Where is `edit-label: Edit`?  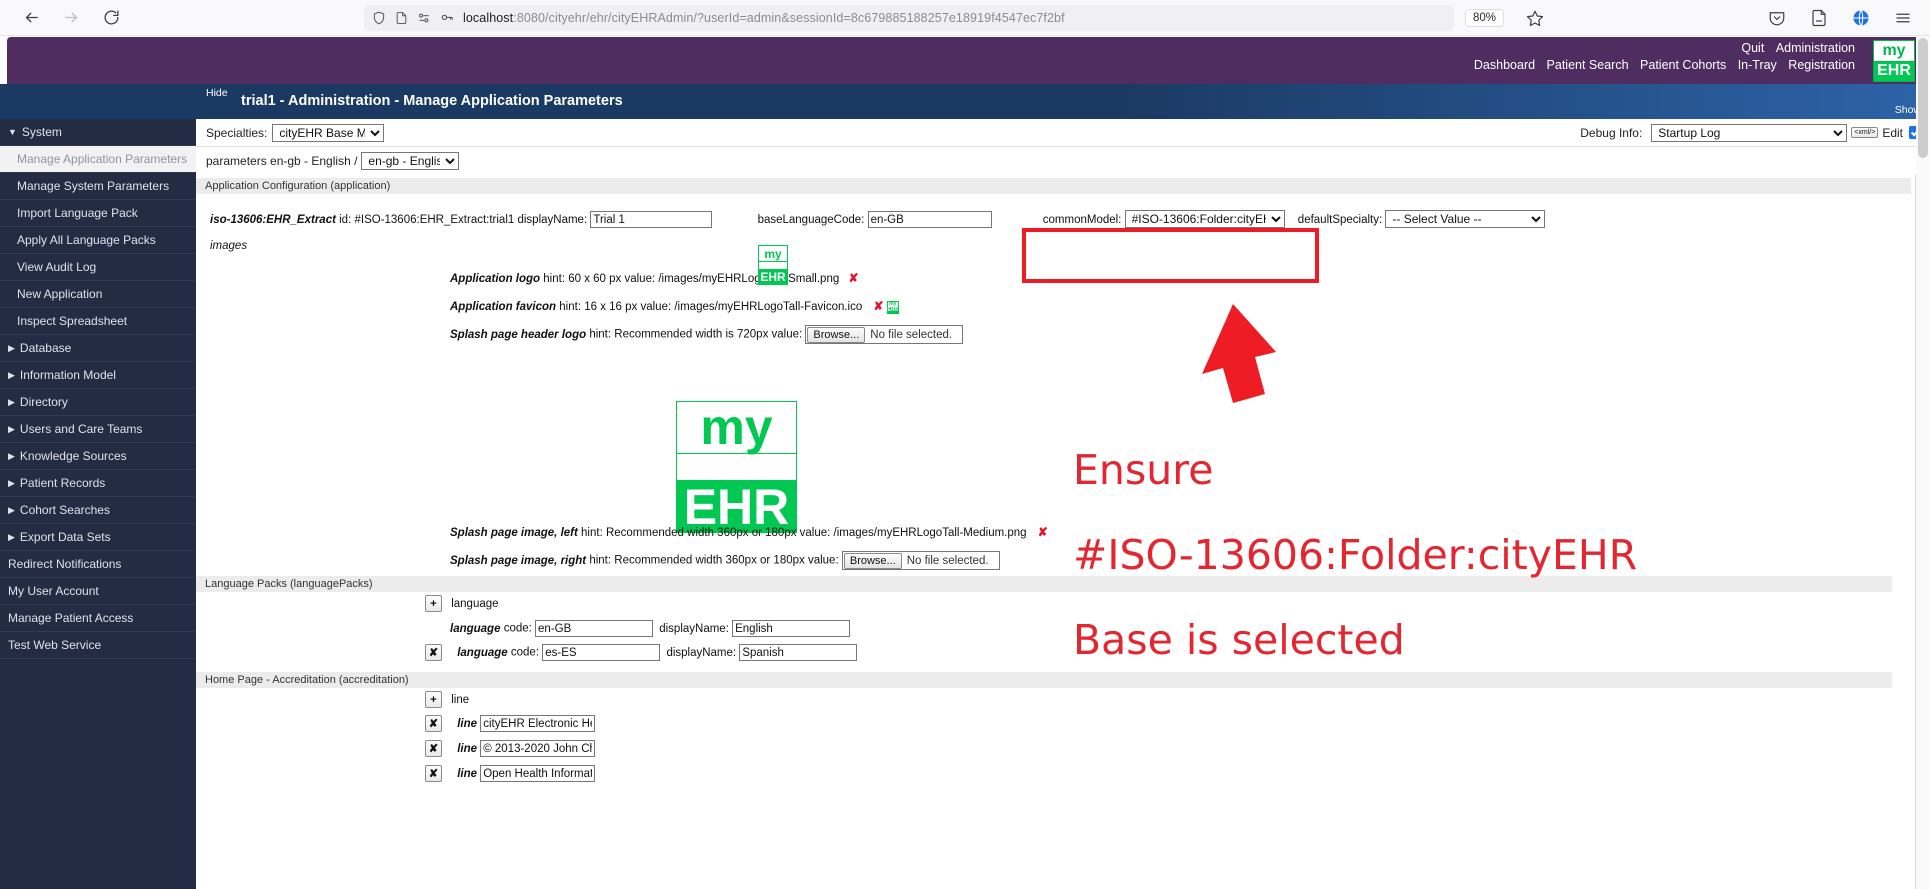 edit-label: Edit is located at coordinates (1892, 132).